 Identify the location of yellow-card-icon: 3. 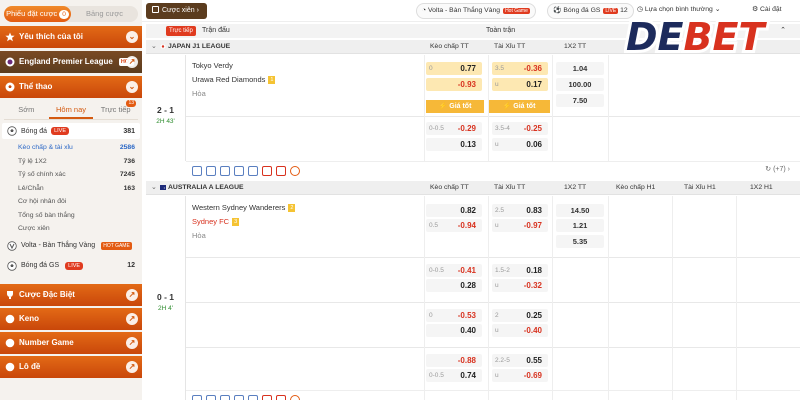
(236, 222).